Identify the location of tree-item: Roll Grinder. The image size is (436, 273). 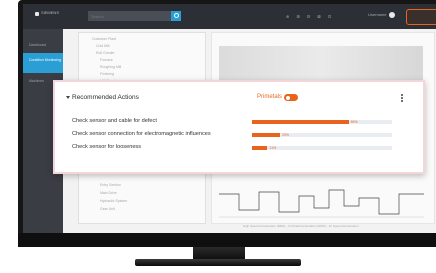
(105, 53).